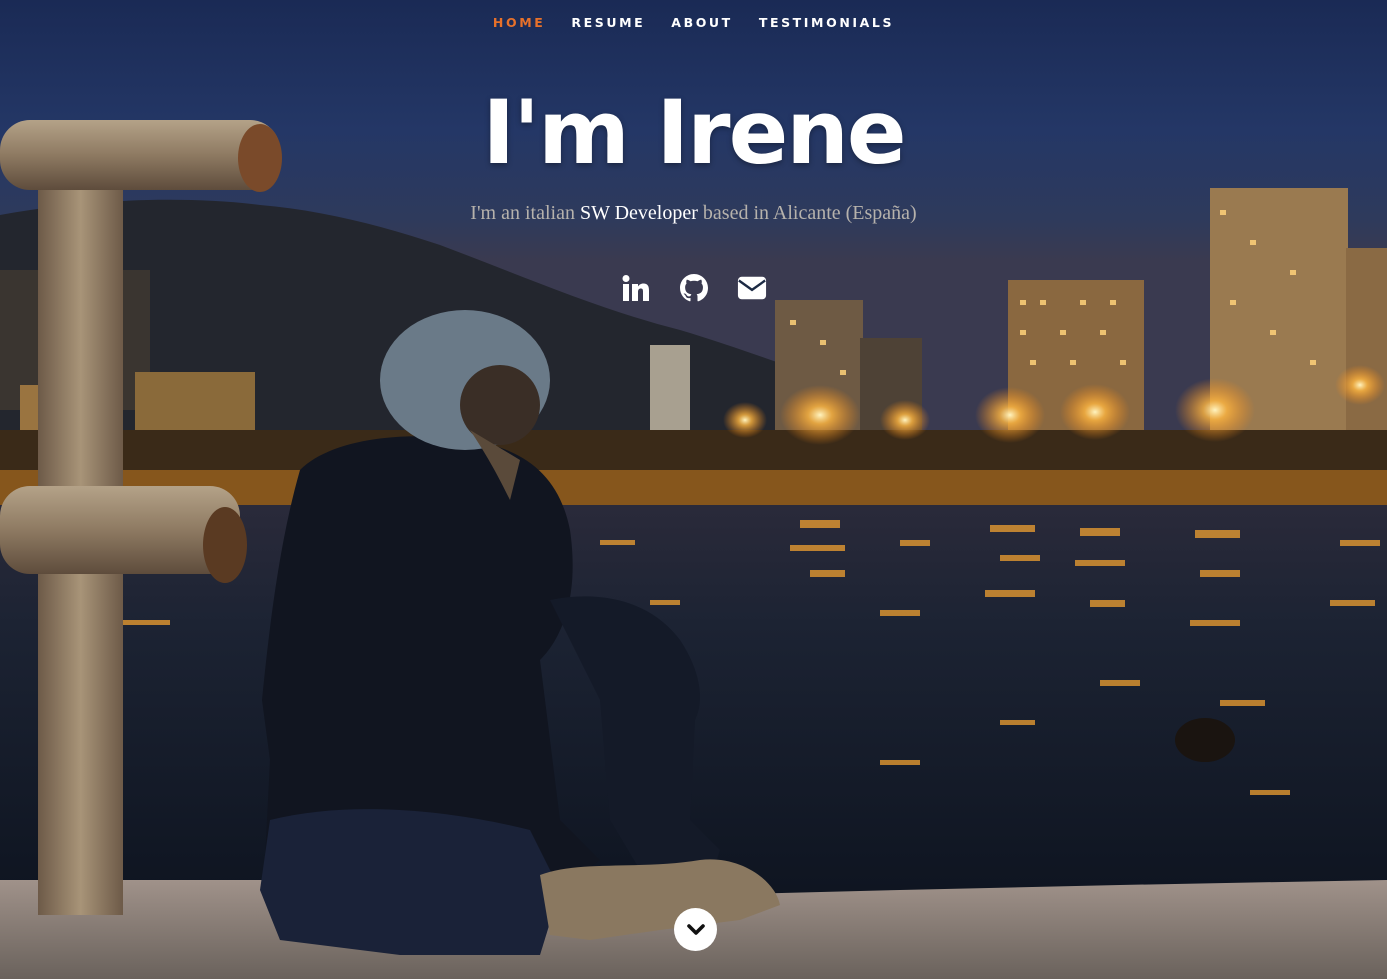 Image resolution: width=1387 pixels, height=979 pixels. What do you see at coordinates (525, 213) in the screenshot?
I see `tagline-text-start: I'm an italian` at bounding box center [525, 213].